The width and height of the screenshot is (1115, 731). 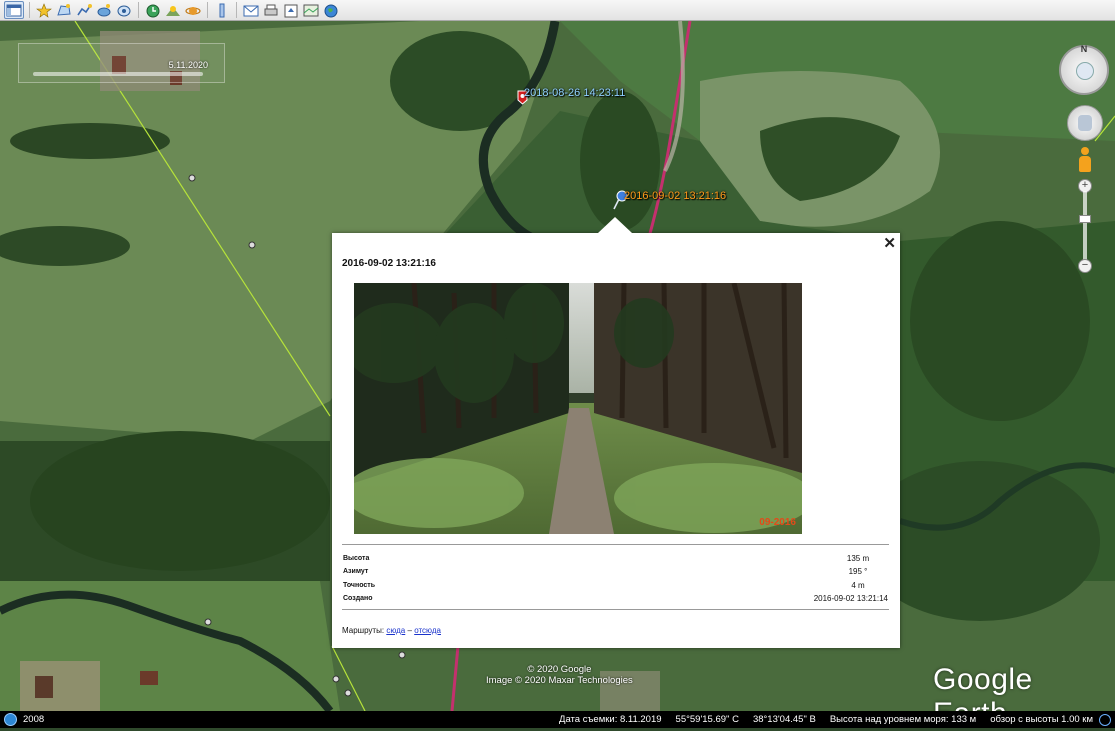 I want to click on property-value: 195 °, so click(x=858, y=572).